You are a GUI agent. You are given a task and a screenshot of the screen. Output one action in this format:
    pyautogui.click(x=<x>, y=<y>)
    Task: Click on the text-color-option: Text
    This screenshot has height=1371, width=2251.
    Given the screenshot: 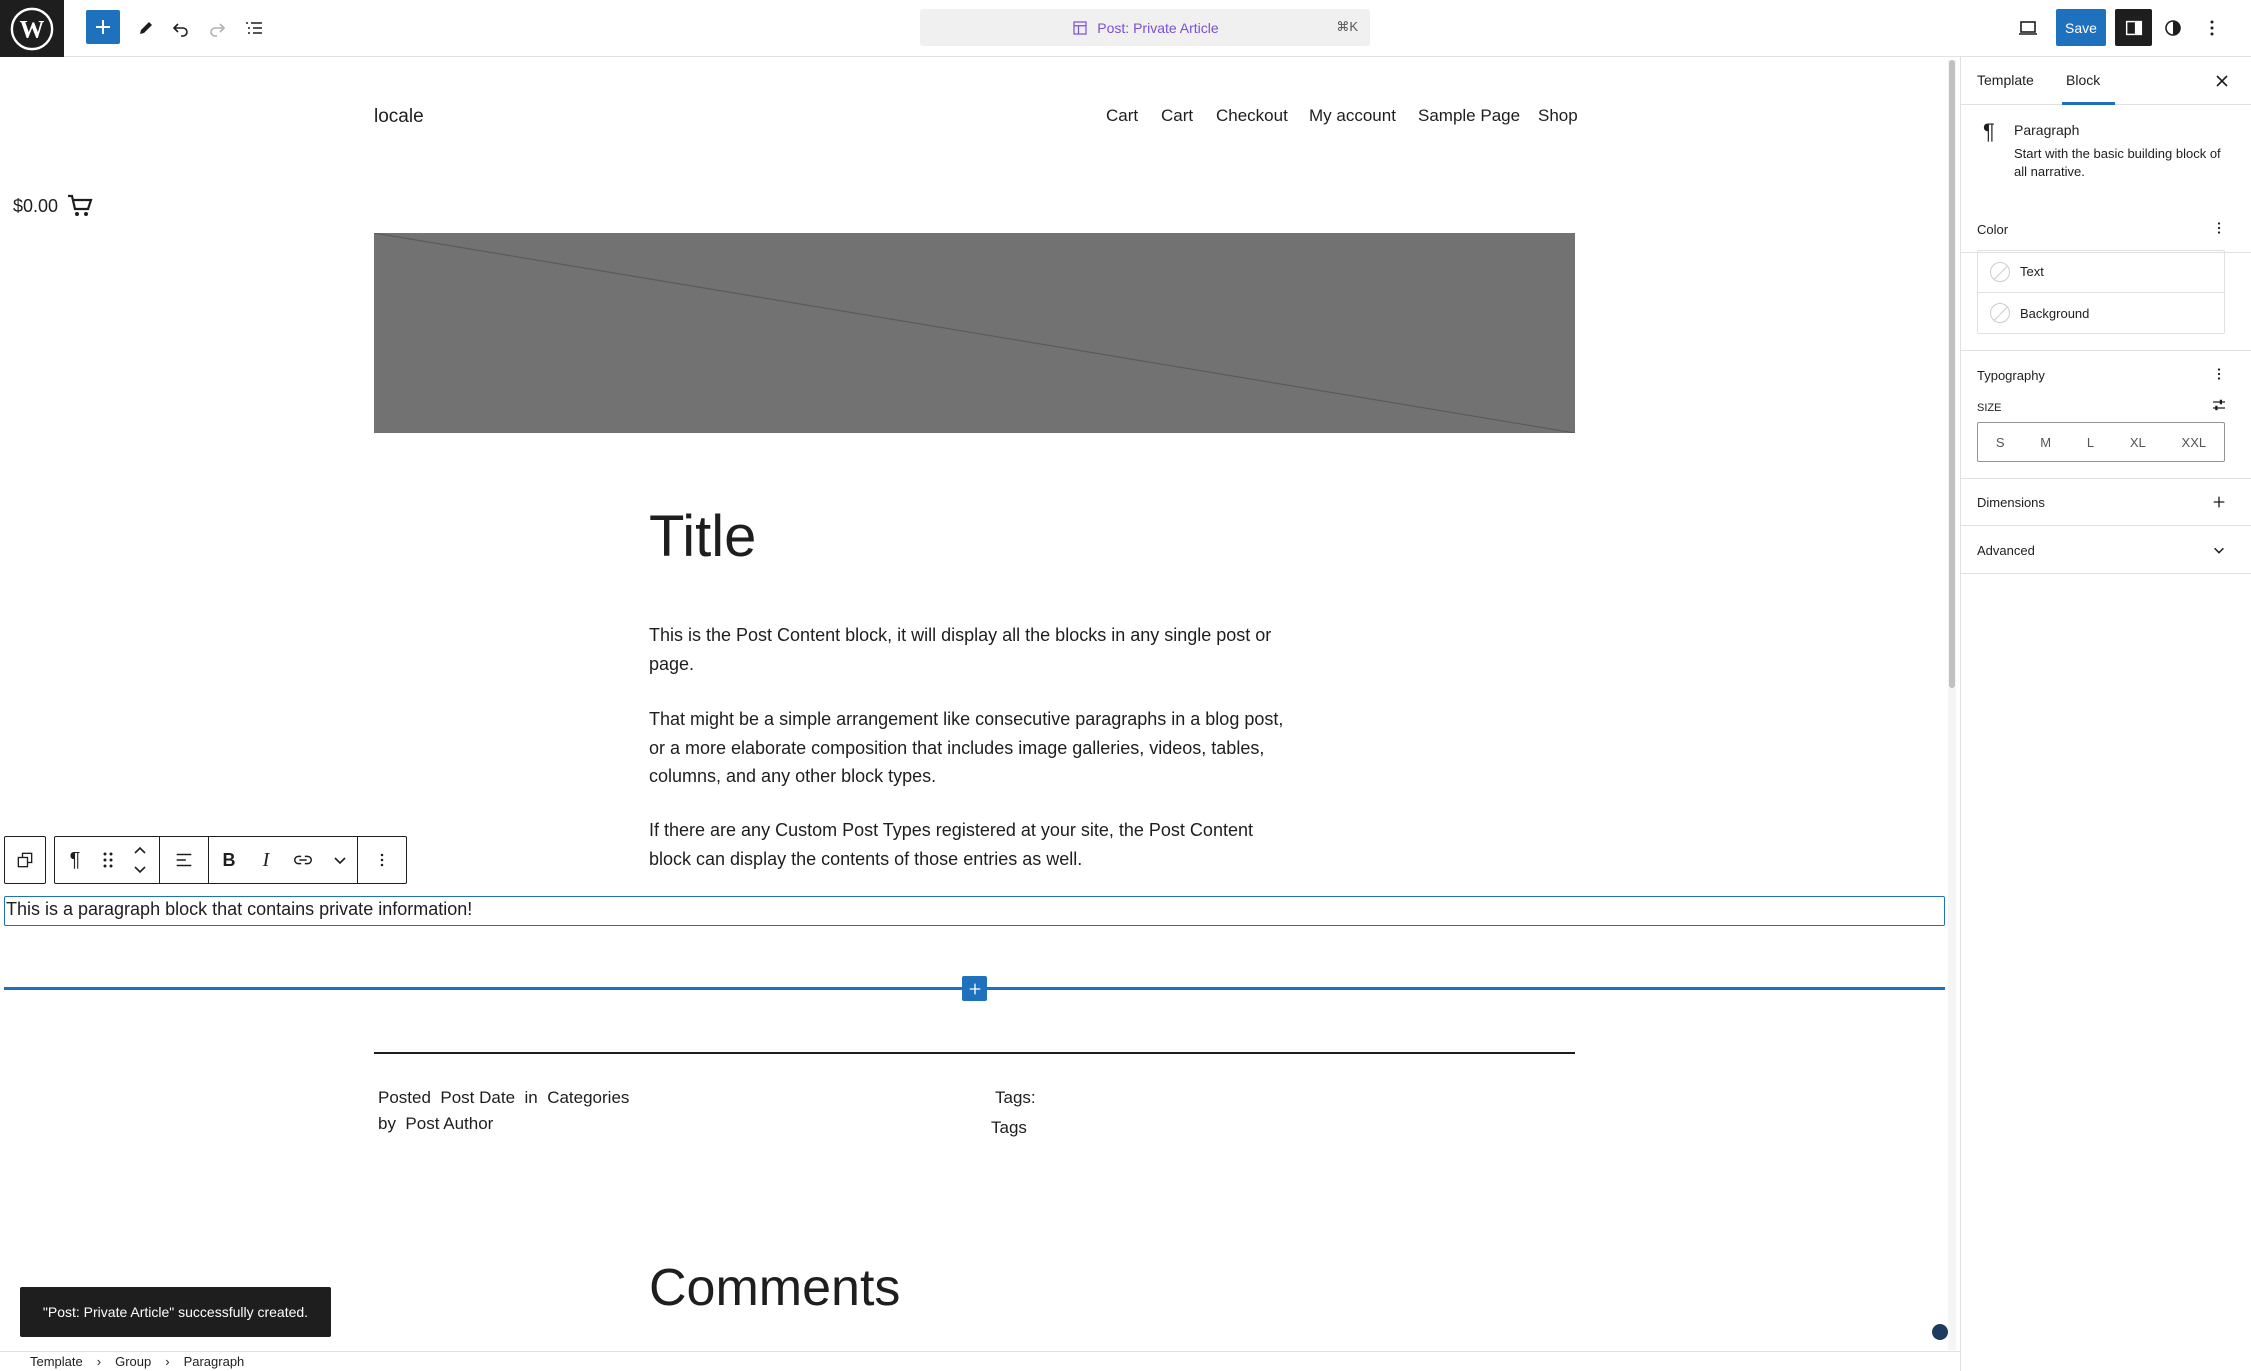 What is the action you would take?
    pyautogui.click(x=2101, y=271)
    